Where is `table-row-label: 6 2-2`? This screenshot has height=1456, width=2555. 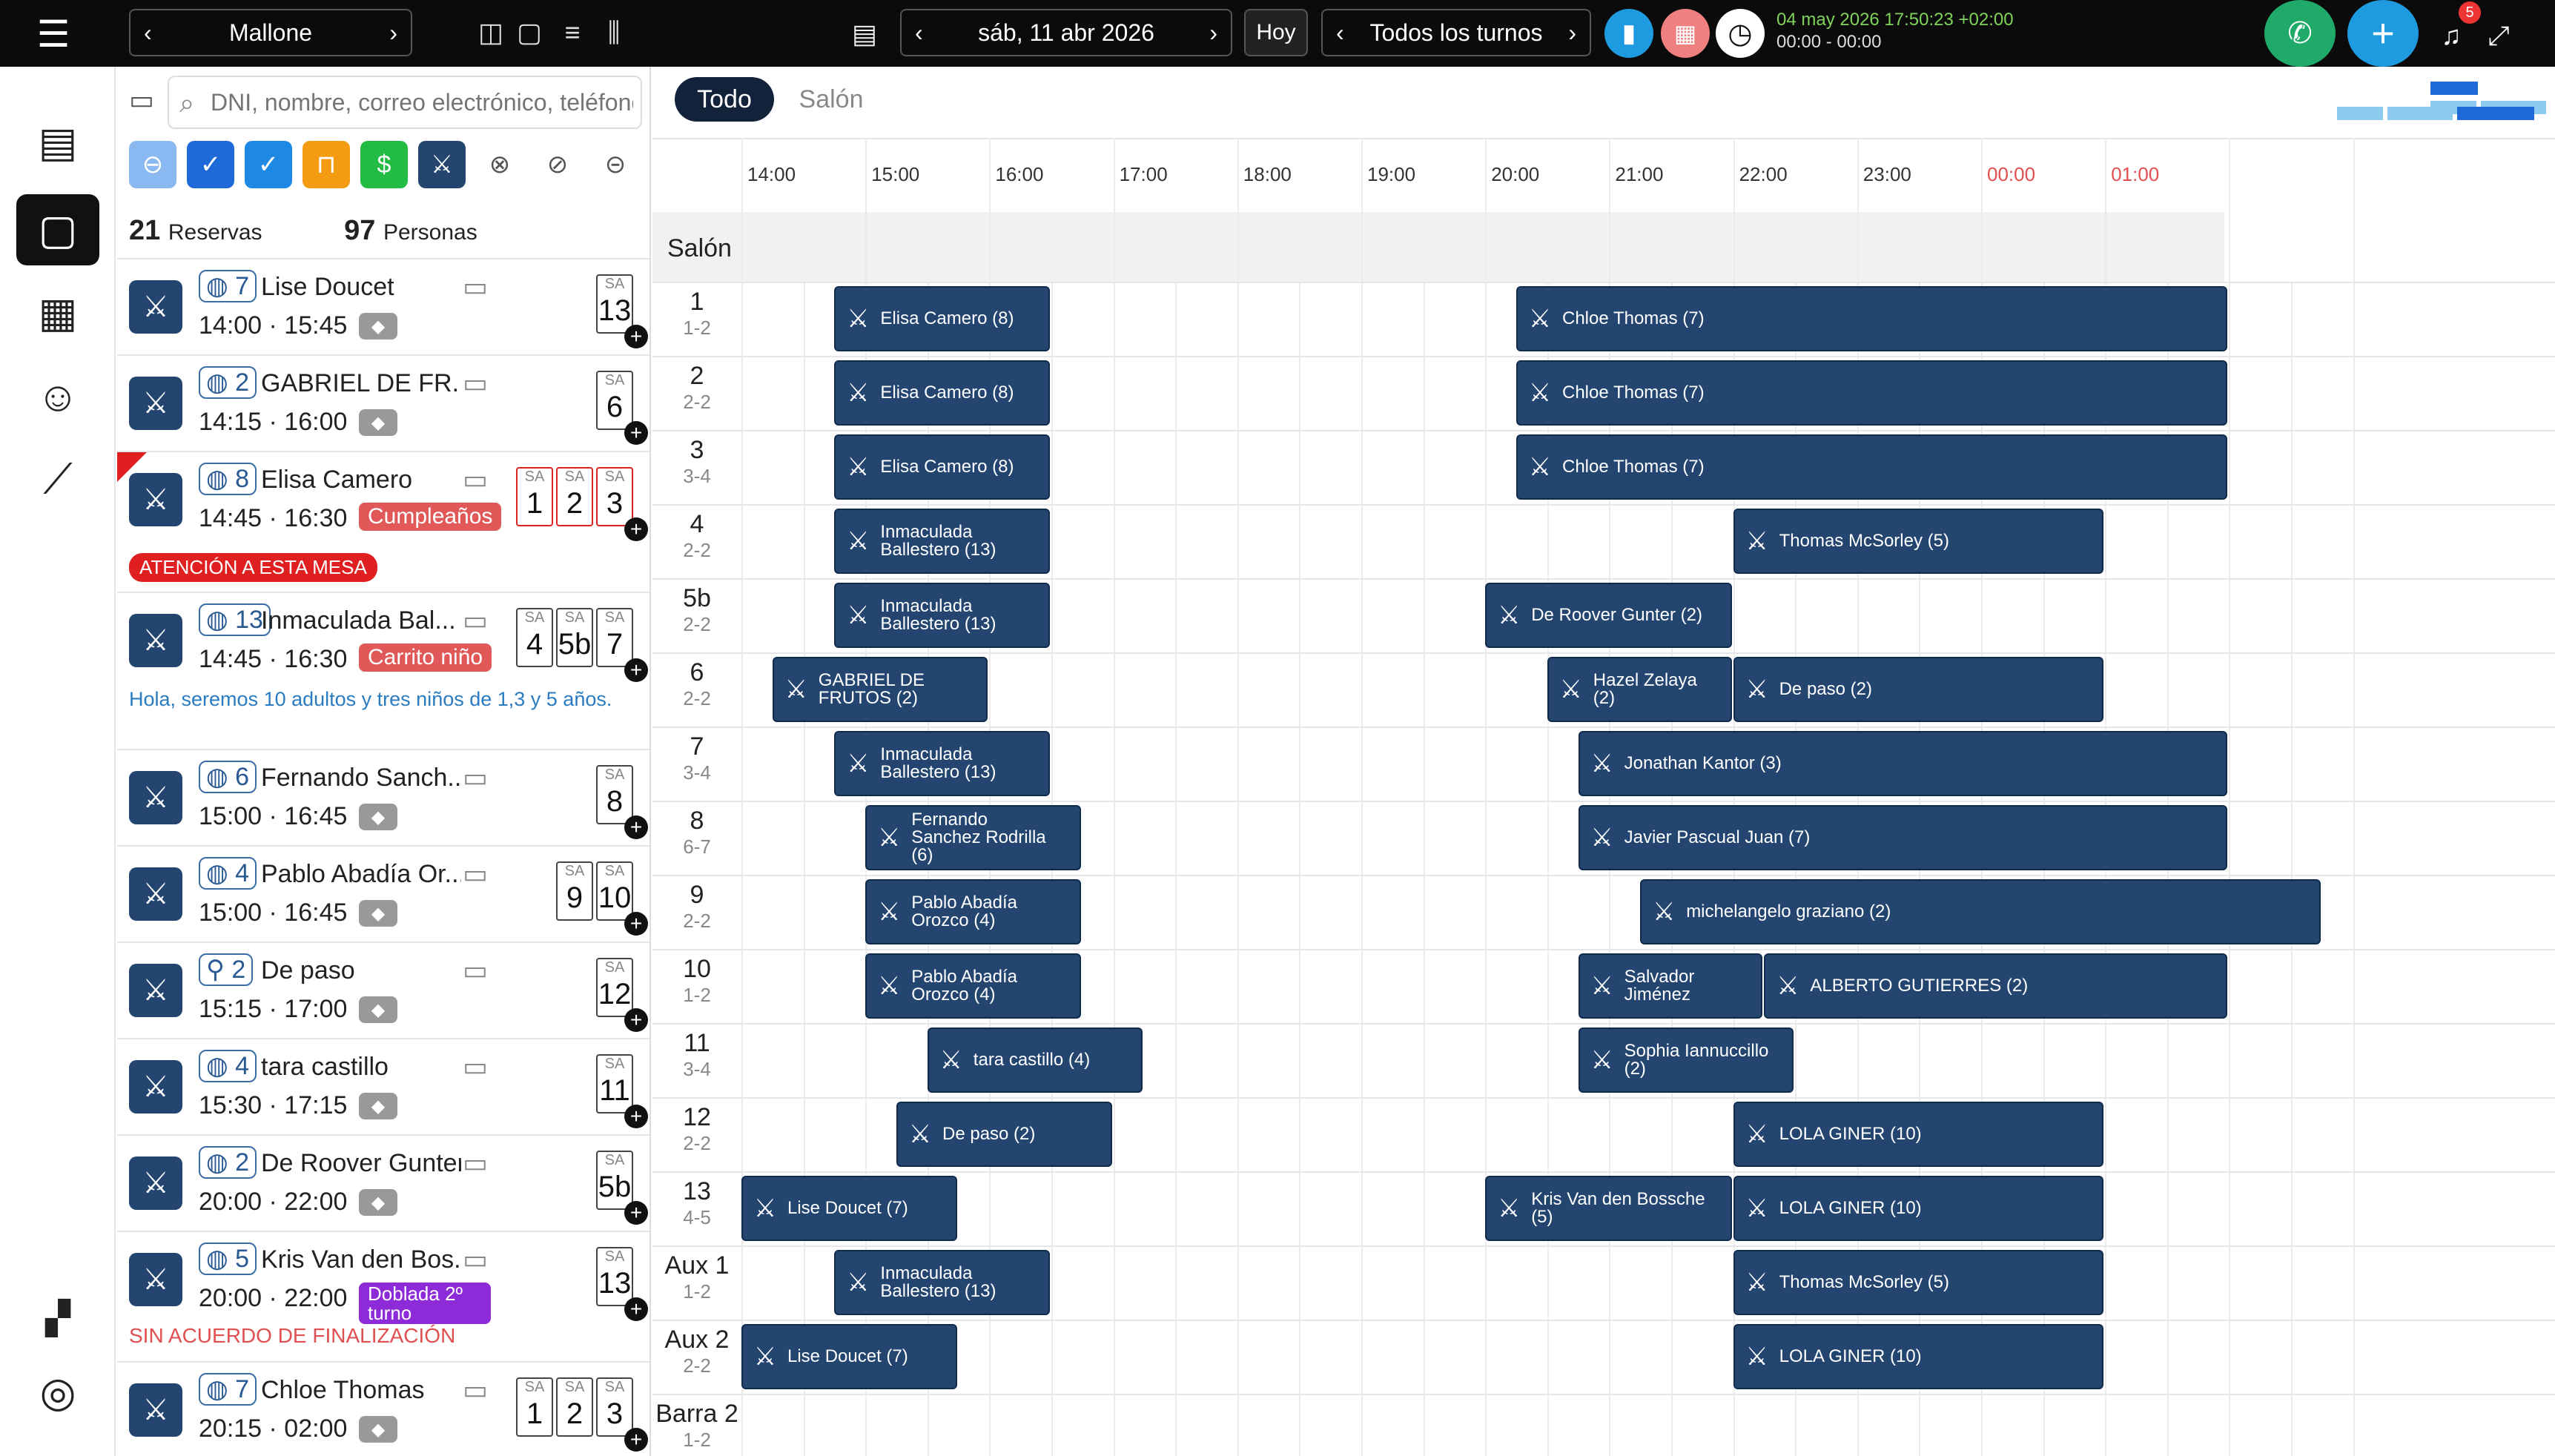
table-row-label: 6 2-2 is located at coordinates (696, 684).